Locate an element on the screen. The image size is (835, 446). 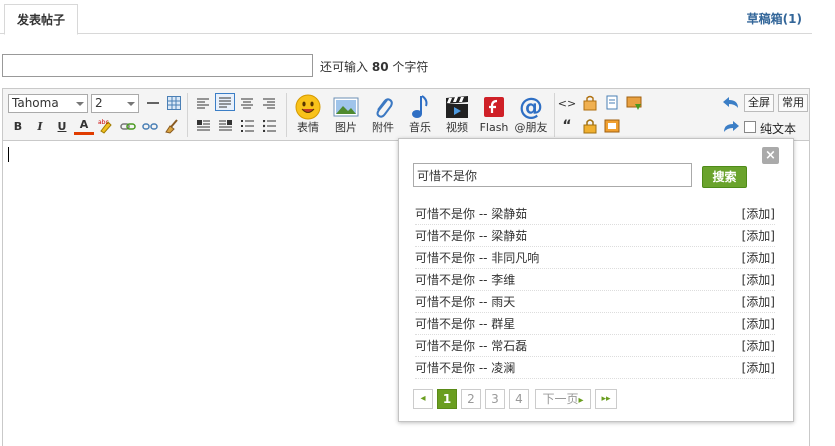
video-icon is located at coordinates (457, 107).